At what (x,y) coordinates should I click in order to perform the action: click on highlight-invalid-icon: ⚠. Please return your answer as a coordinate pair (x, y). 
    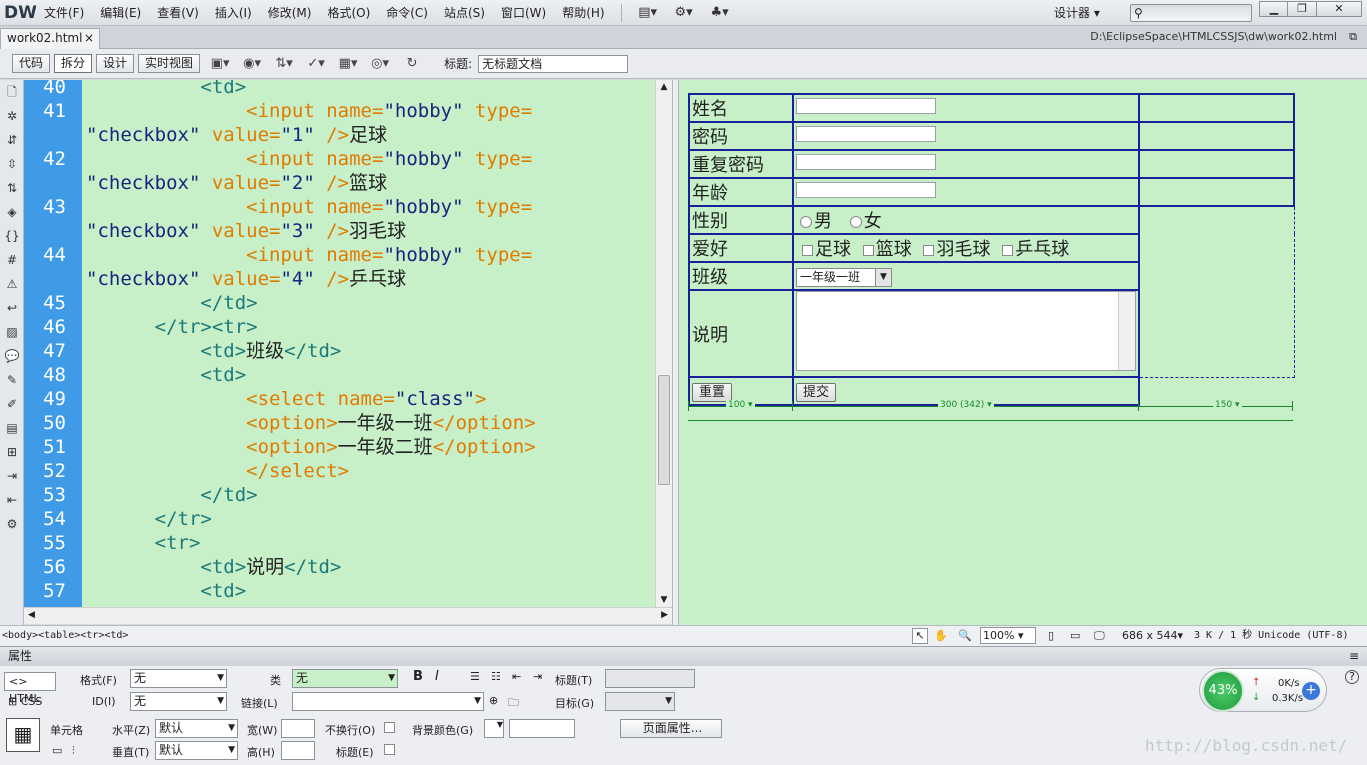
    Looking at the image, I should click on (12, 284).